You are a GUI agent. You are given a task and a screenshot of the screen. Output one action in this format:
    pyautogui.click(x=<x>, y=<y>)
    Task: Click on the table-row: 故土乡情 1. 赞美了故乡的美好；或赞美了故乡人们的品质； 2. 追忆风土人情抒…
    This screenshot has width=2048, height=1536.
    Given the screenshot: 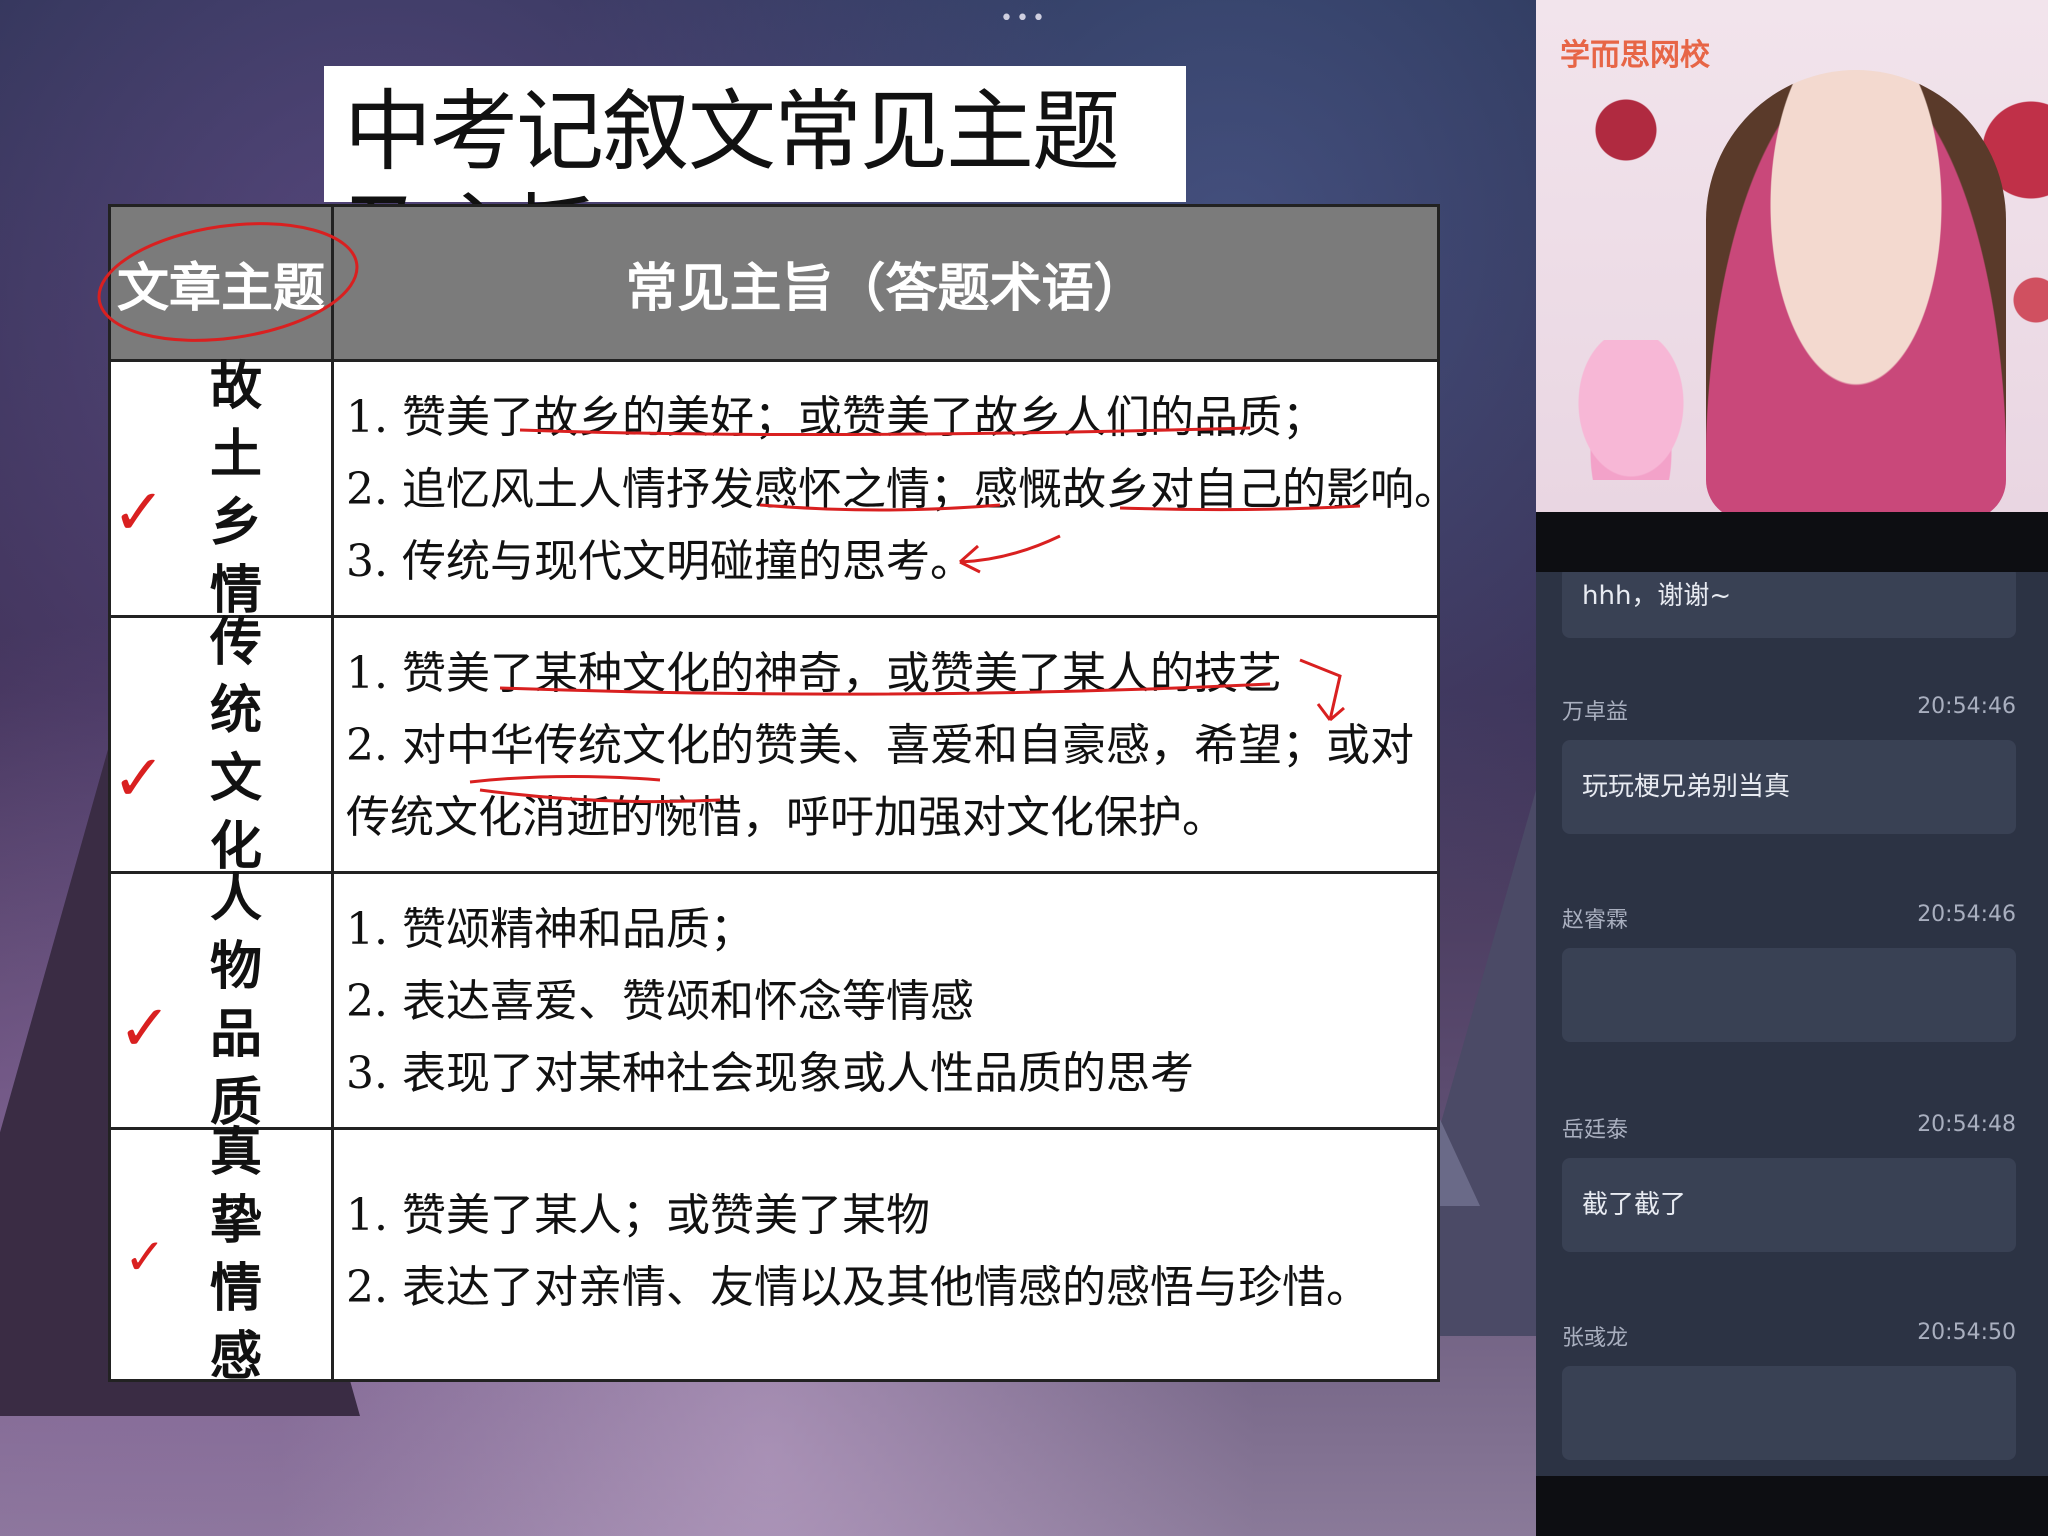 What is the action you would take?
    pyautogui.click(x=784, y=489)
    